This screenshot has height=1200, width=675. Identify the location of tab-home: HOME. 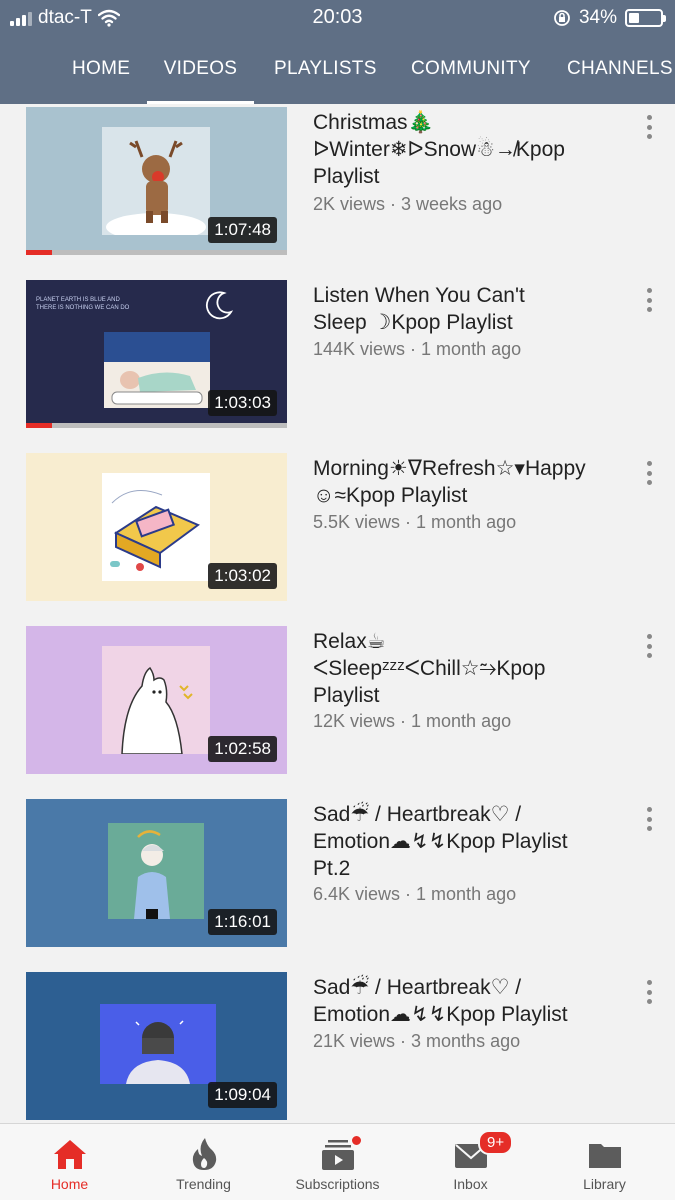
(101, 77).